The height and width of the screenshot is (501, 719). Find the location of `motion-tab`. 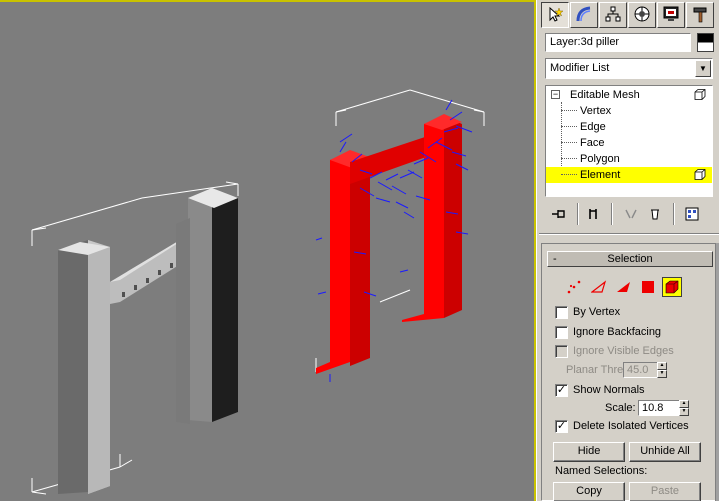

motion-tab is located at coordinates (642, 15).